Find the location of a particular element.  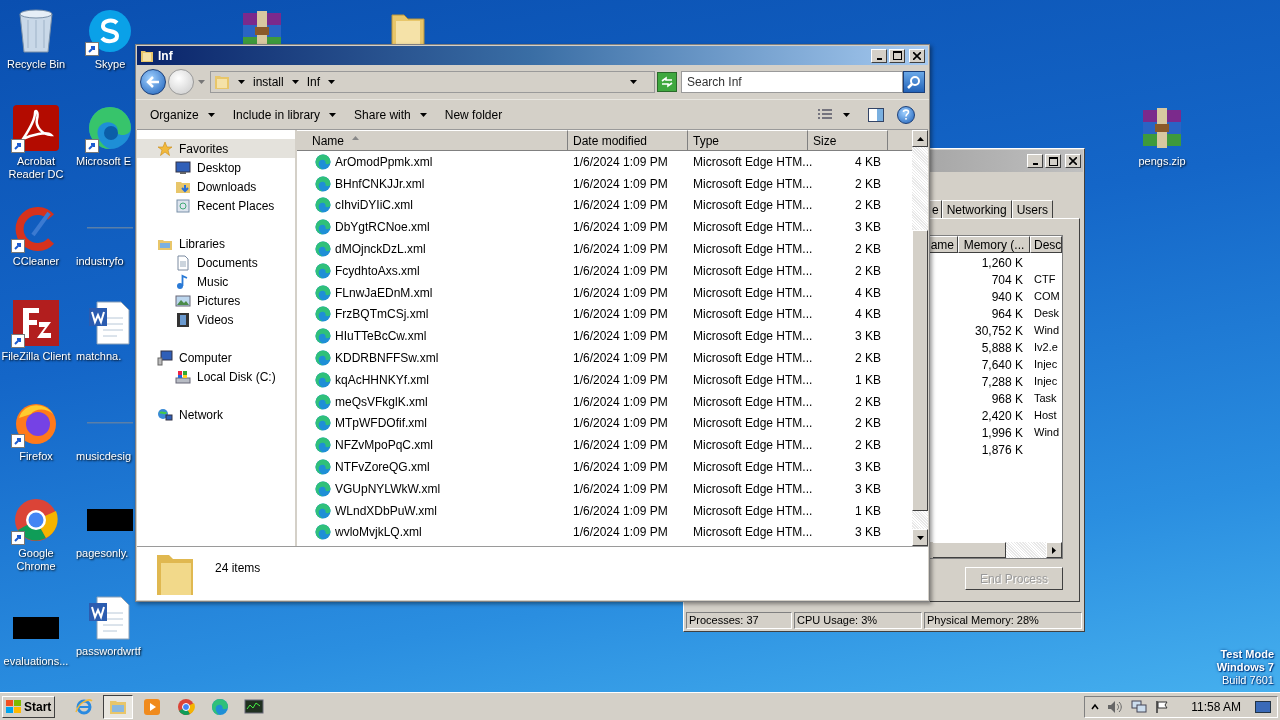

desktop-icon-label: pagesonly. is located at coordinates (102, 553).